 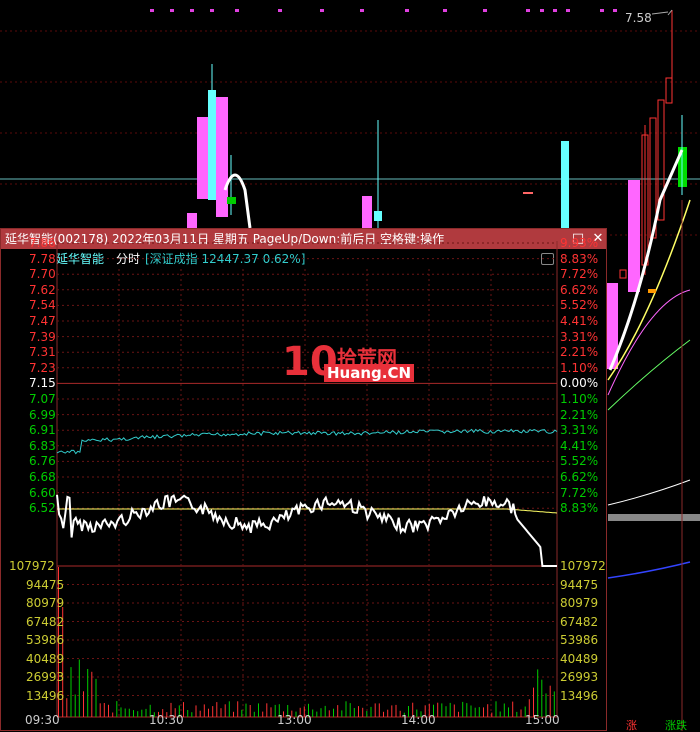 I want to click on volume-axis-label-right: 80979, so click(x=579, y=603).